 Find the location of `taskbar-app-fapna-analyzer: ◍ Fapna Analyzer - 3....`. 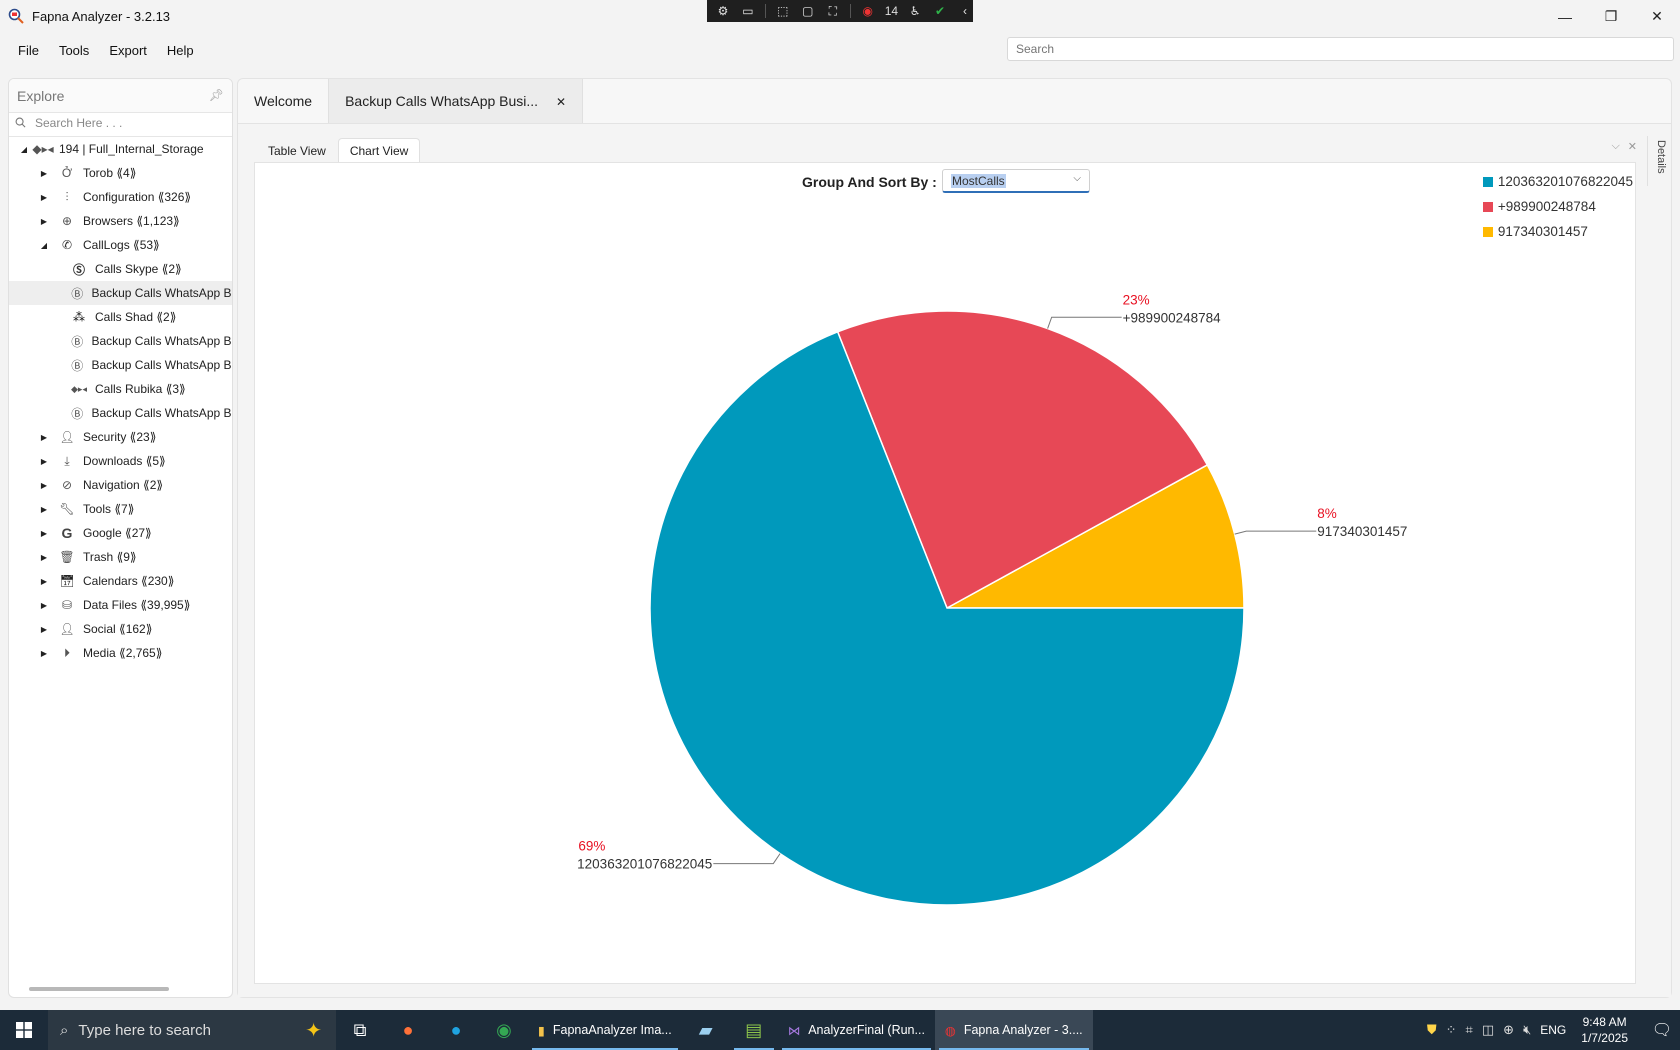

taskbar-app-fapna-analyzer: ◍ Fapna Analyzer - 3.... is located at coordinates (1013, 1030).